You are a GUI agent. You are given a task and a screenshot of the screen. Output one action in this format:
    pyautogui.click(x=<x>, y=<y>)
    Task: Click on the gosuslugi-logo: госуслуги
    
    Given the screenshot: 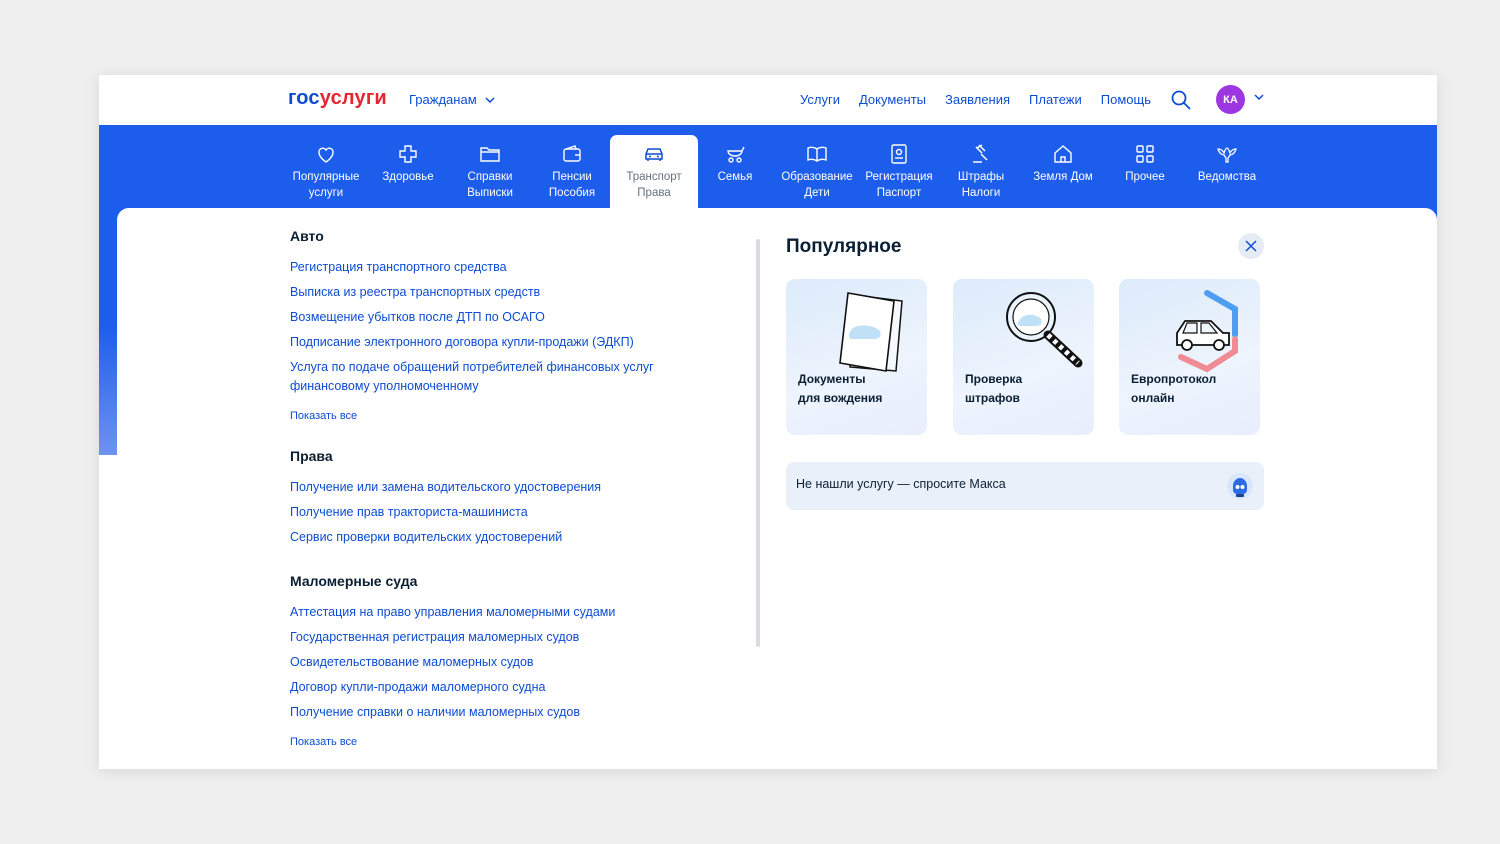 What is the action you would take?
    pyautogui.click(x=337, y=98)
    